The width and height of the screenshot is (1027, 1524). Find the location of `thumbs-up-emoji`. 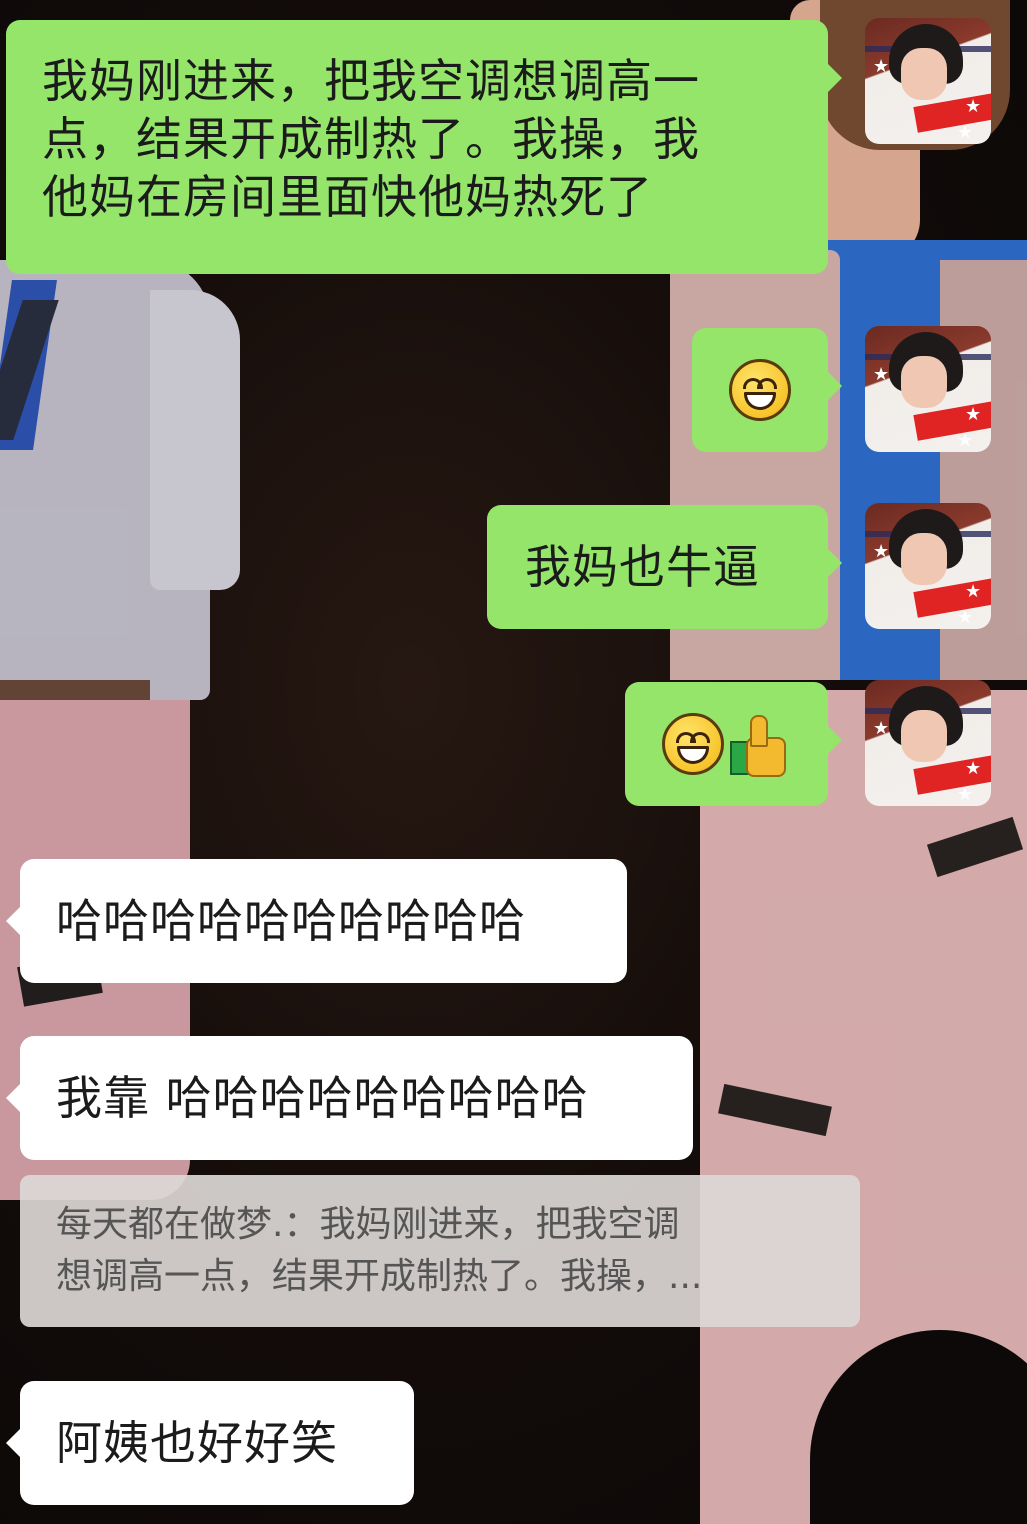

thumbs-up-emoji is located at coordinates (759, 745).